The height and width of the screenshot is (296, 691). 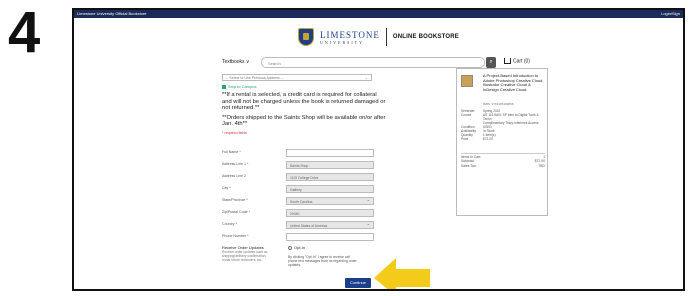 What do you see at coordinates (226, 188) in the screenshot?
I see `city-label: City *` at bounding box center [226, 188].